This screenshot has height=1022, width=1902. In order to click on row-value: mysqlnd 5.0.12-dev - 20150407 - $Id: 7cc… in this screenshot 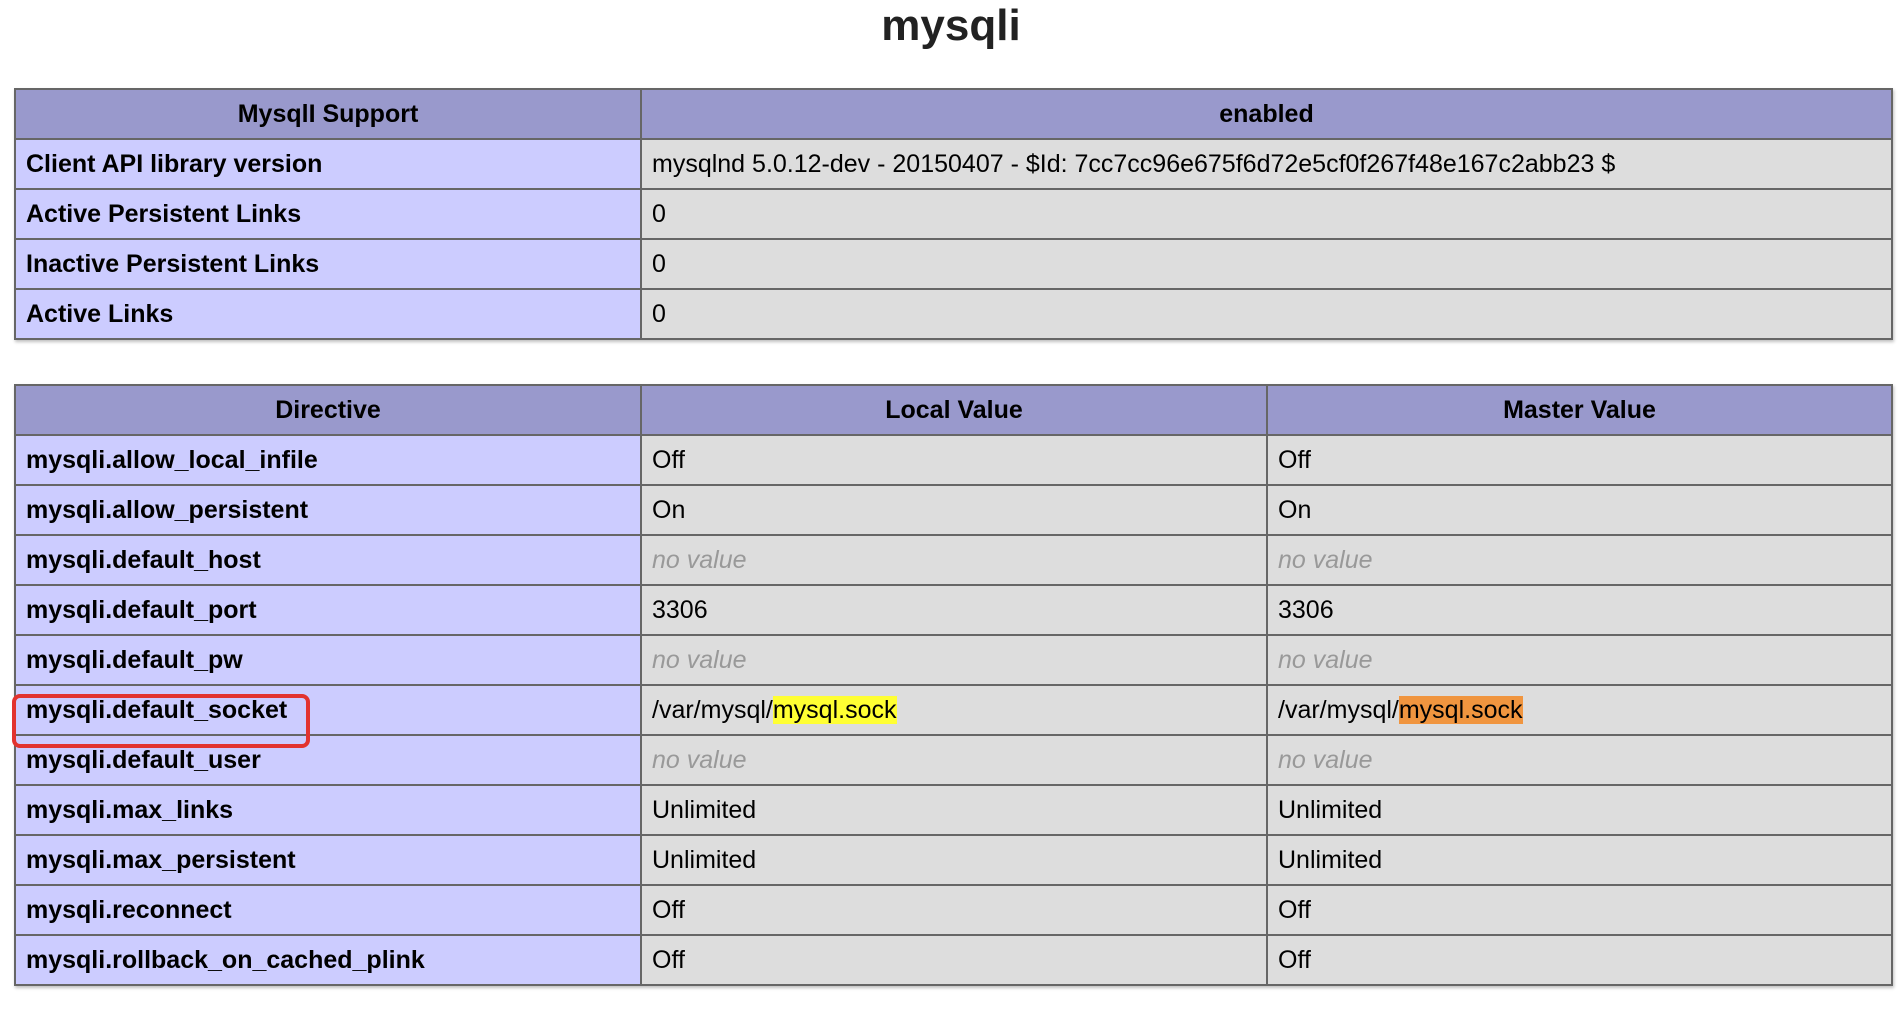, I will do `click(1266, 164)`.